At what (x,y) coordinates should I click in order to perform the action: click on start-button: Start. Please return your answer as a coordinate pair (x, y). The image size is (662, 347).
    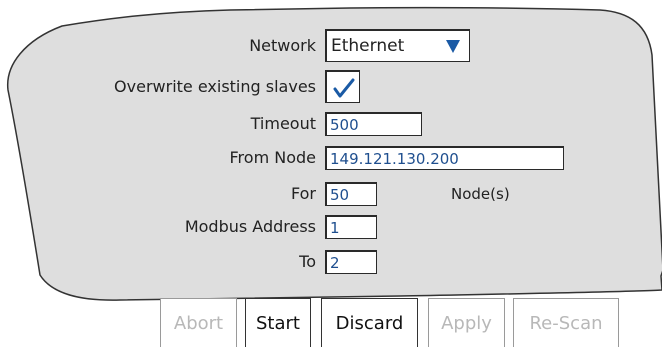
    Looking at the image, I should click on (278, 322).